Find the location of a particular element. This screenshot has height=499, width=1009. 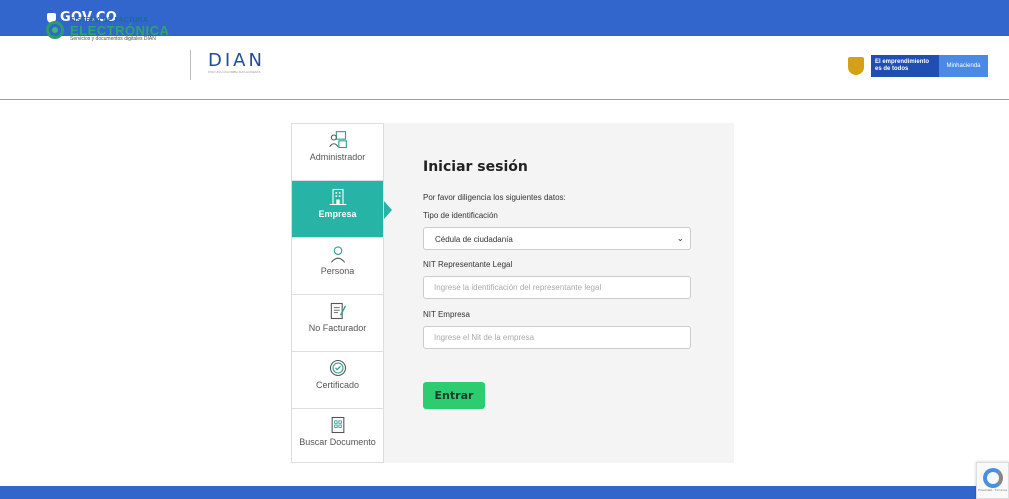

building-icon is located at coordinates (337, 197).